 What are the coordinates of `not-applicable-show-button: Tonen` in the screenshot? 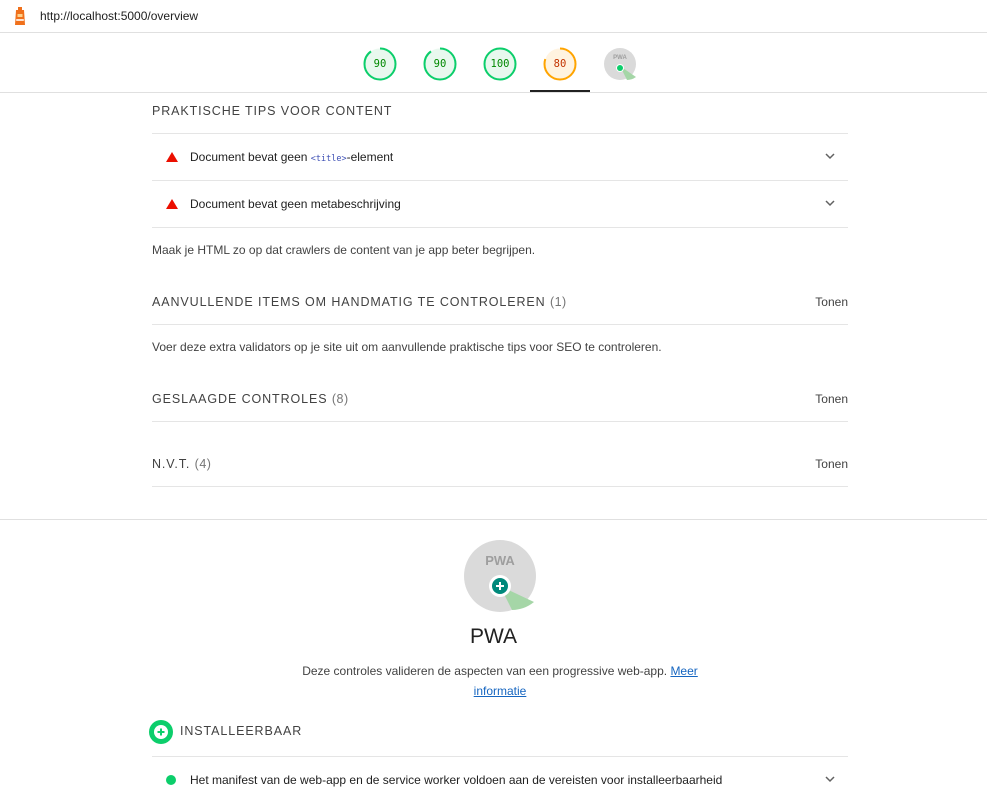 It's located at (831, 464).